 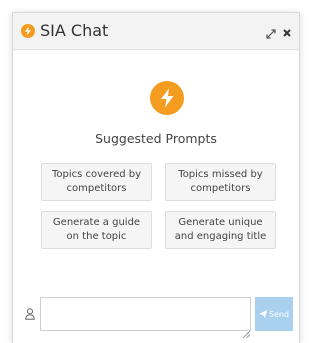 What do you see at coordinates (28, 31) in the screenshot?
I see `bolt-icon` at bounding box center [28, 31].